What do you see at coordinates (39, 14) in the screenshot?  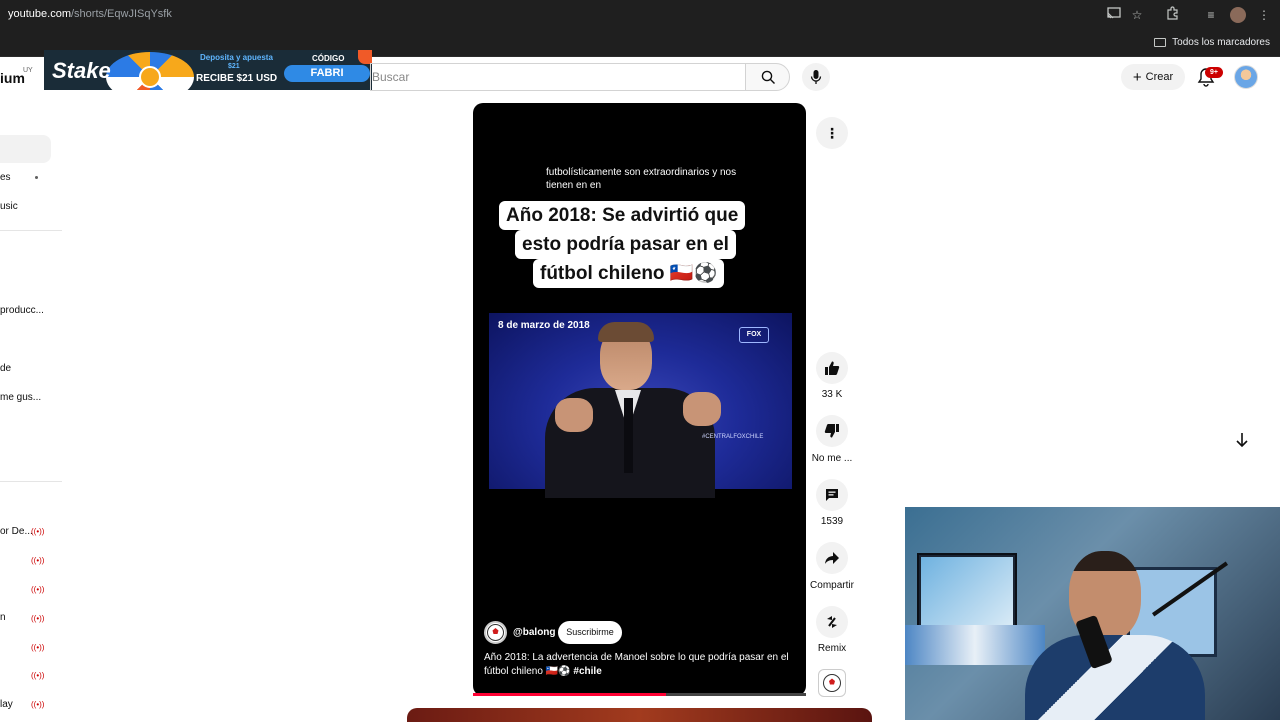 I see `url-host: youtube.com` at bounding box center [39, 14].